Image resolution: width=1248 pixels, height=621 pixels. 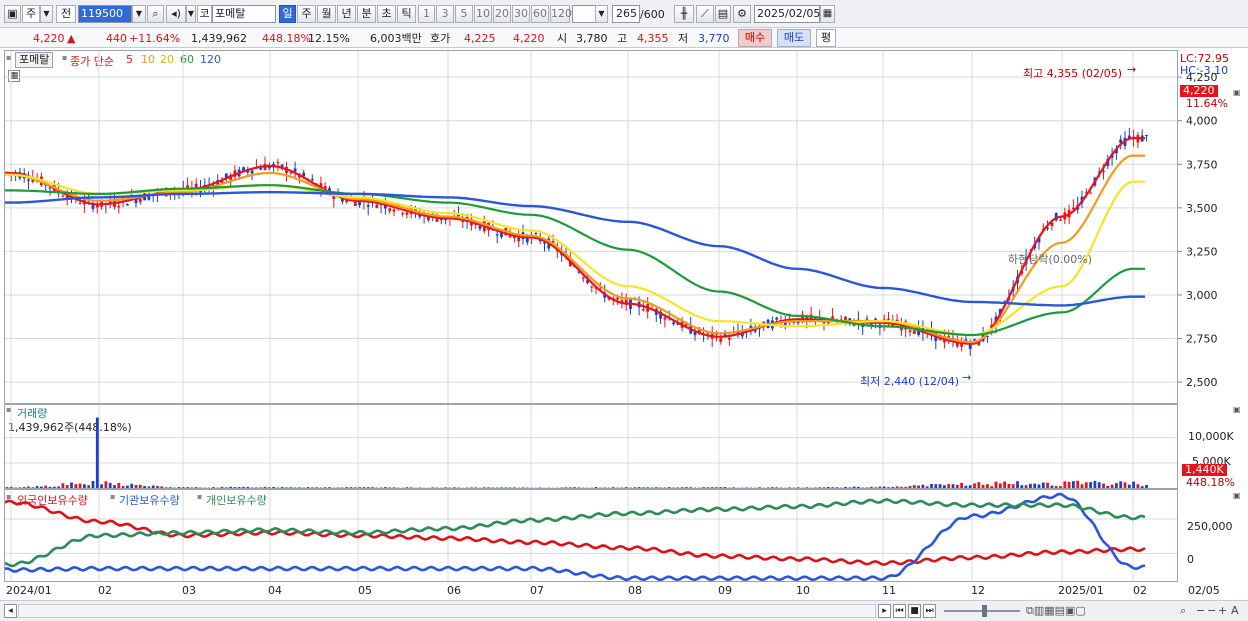 What do you see at coordinates (635, 590) in the screenshot?
I see `x-axis-label-7: 08` at bounding box center [635, 590].